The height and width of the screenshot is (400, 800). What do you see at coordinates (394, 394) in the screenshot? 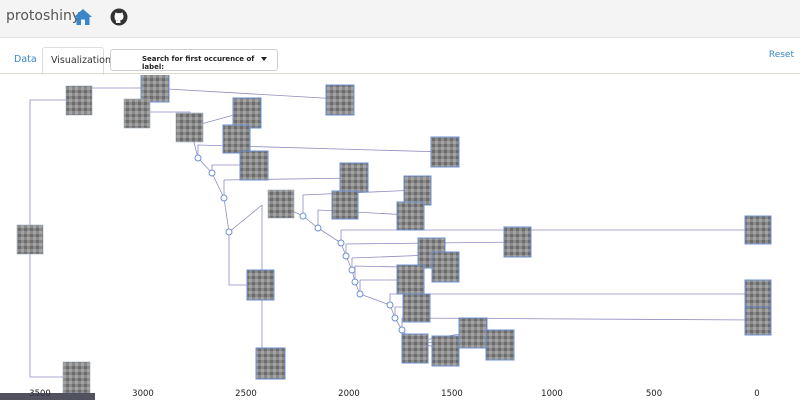
I see `x-axis: 3500 3000 2500 2000 1500 1000 500 0` at bounding box center [394, 394].